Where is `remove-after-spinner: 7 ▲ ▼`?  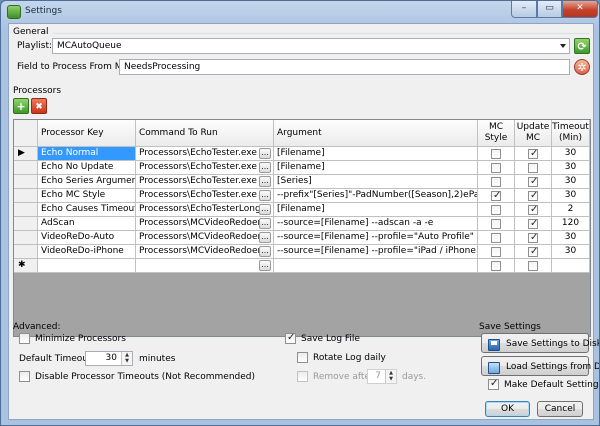
remove-after-spinner: 7 ▲ ▼ is located at coordinates (382, 376).